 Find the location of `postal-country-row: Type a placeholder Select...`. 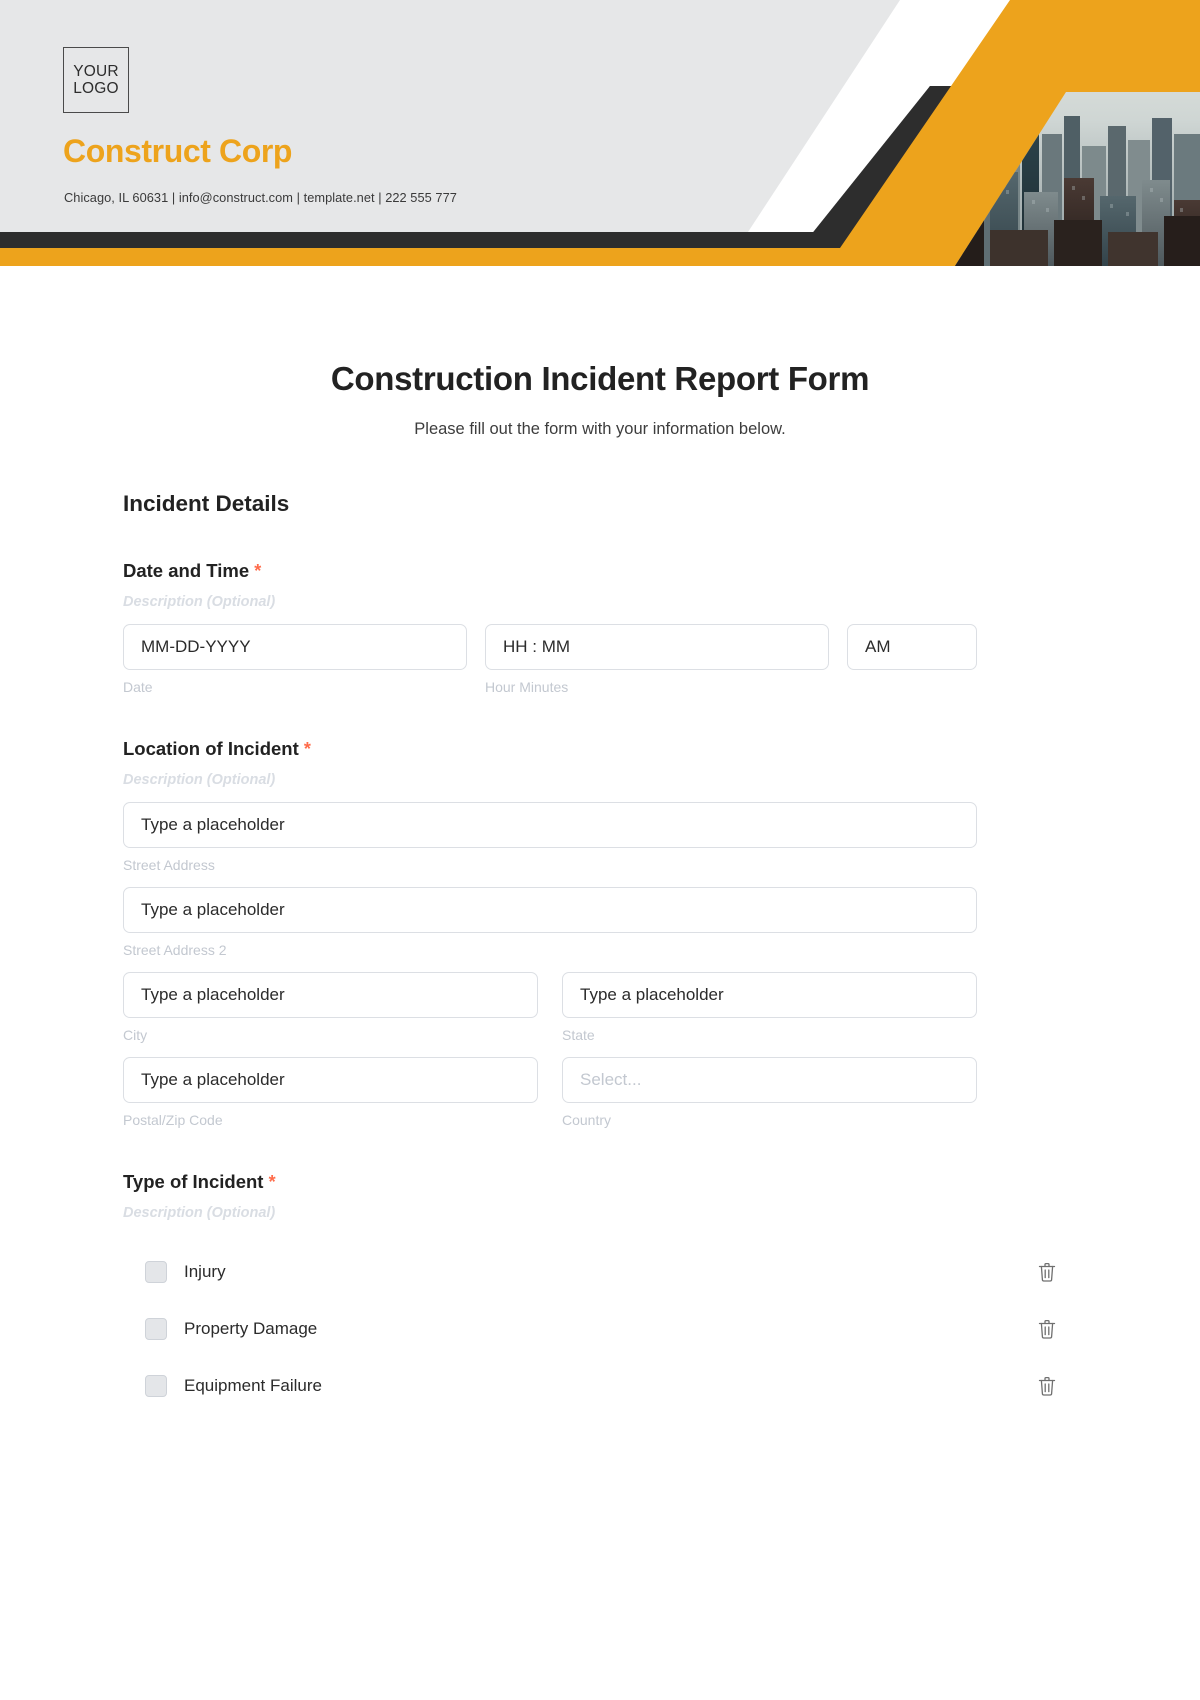

postal-country-row: Type a placeholder Select... is located at coordinates (600, 1080).